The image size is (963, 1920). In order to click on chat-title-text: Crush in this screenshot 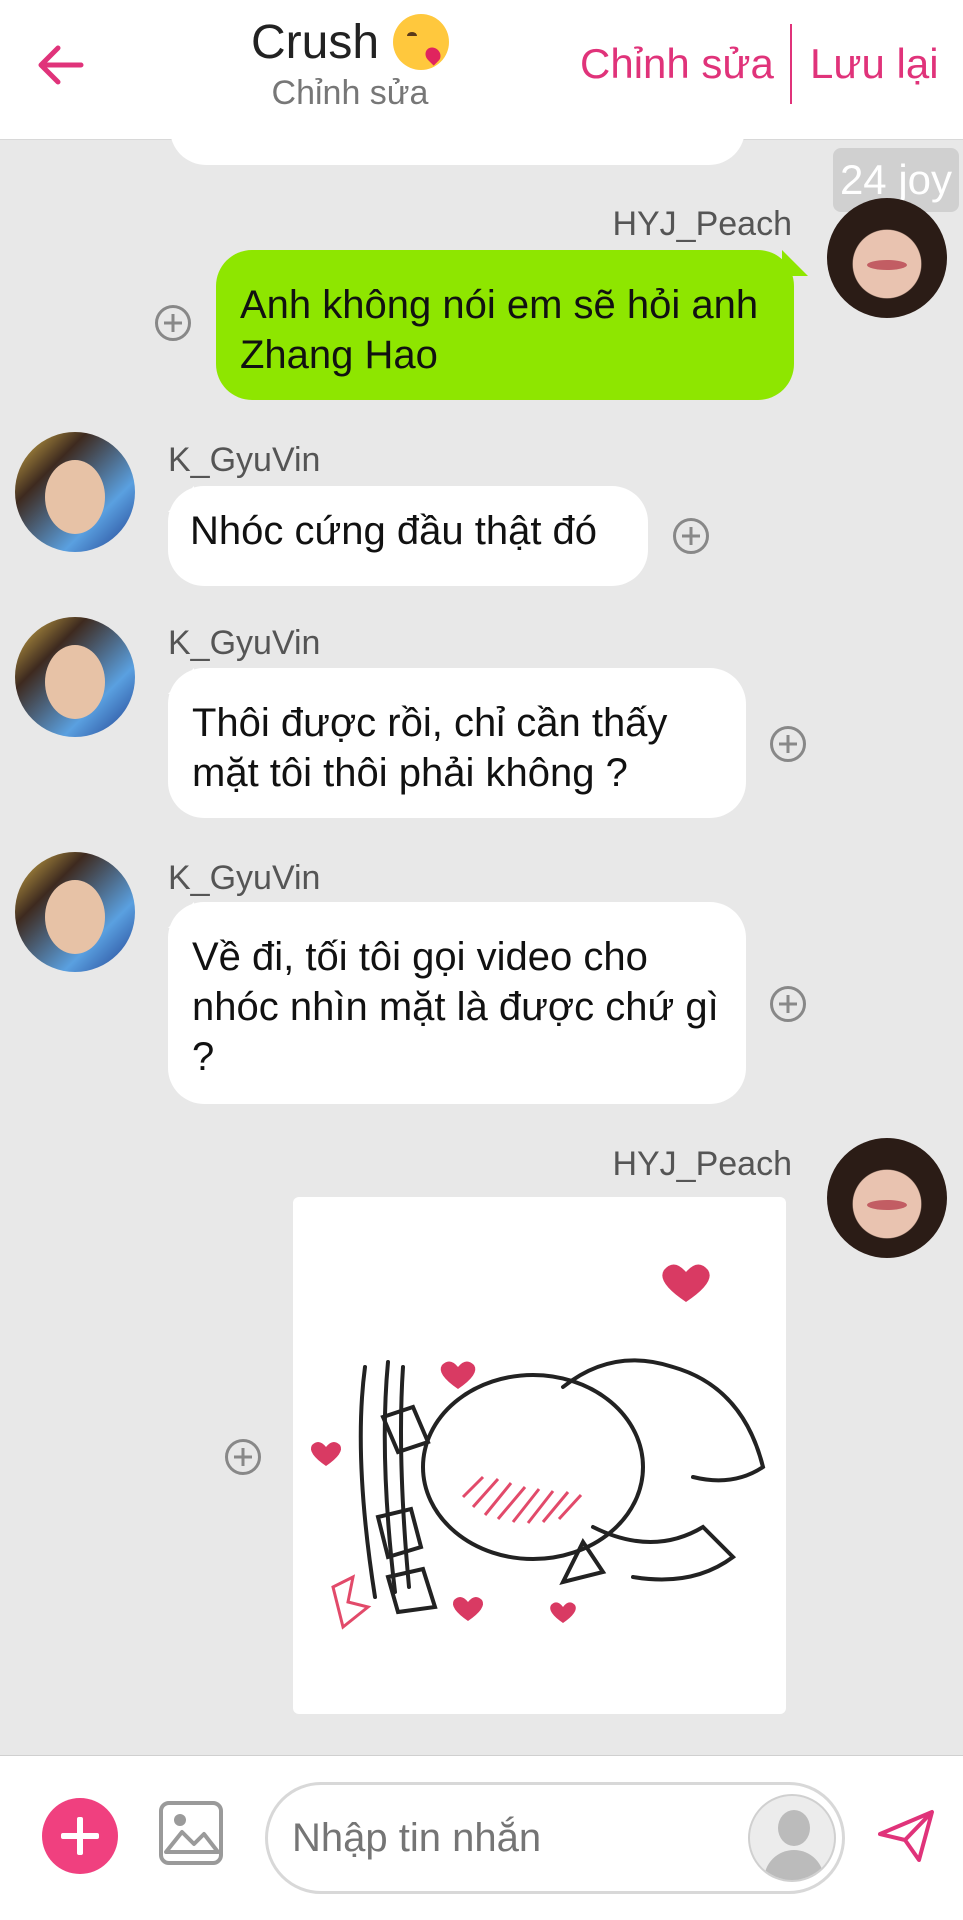, I will do `click(315, 42)`.